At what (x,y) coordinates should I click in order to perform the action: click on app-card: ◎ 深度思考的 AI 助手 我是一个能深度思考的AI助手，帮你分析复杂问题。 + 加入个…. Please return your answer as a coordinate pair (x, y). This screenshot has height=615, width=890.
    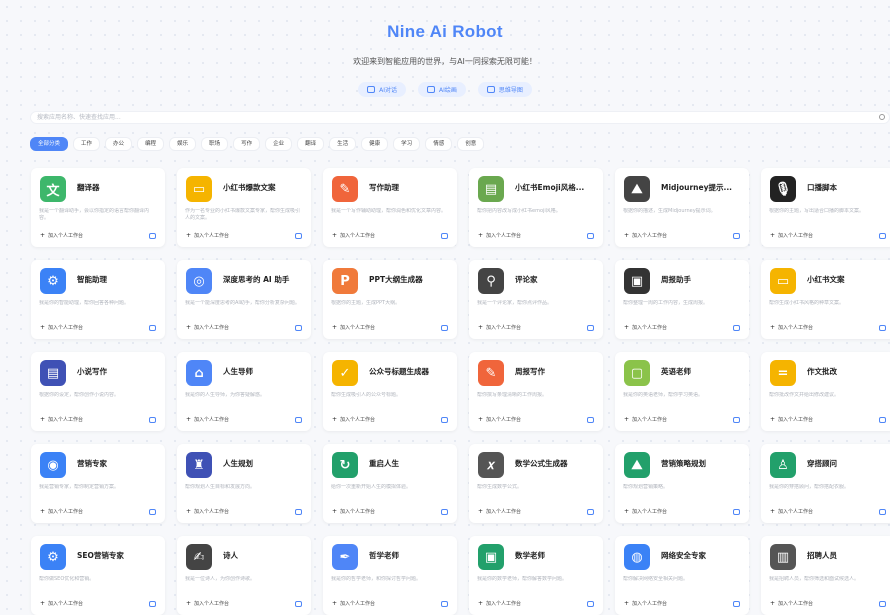
    Looking at the image, I should click on (244, 299).